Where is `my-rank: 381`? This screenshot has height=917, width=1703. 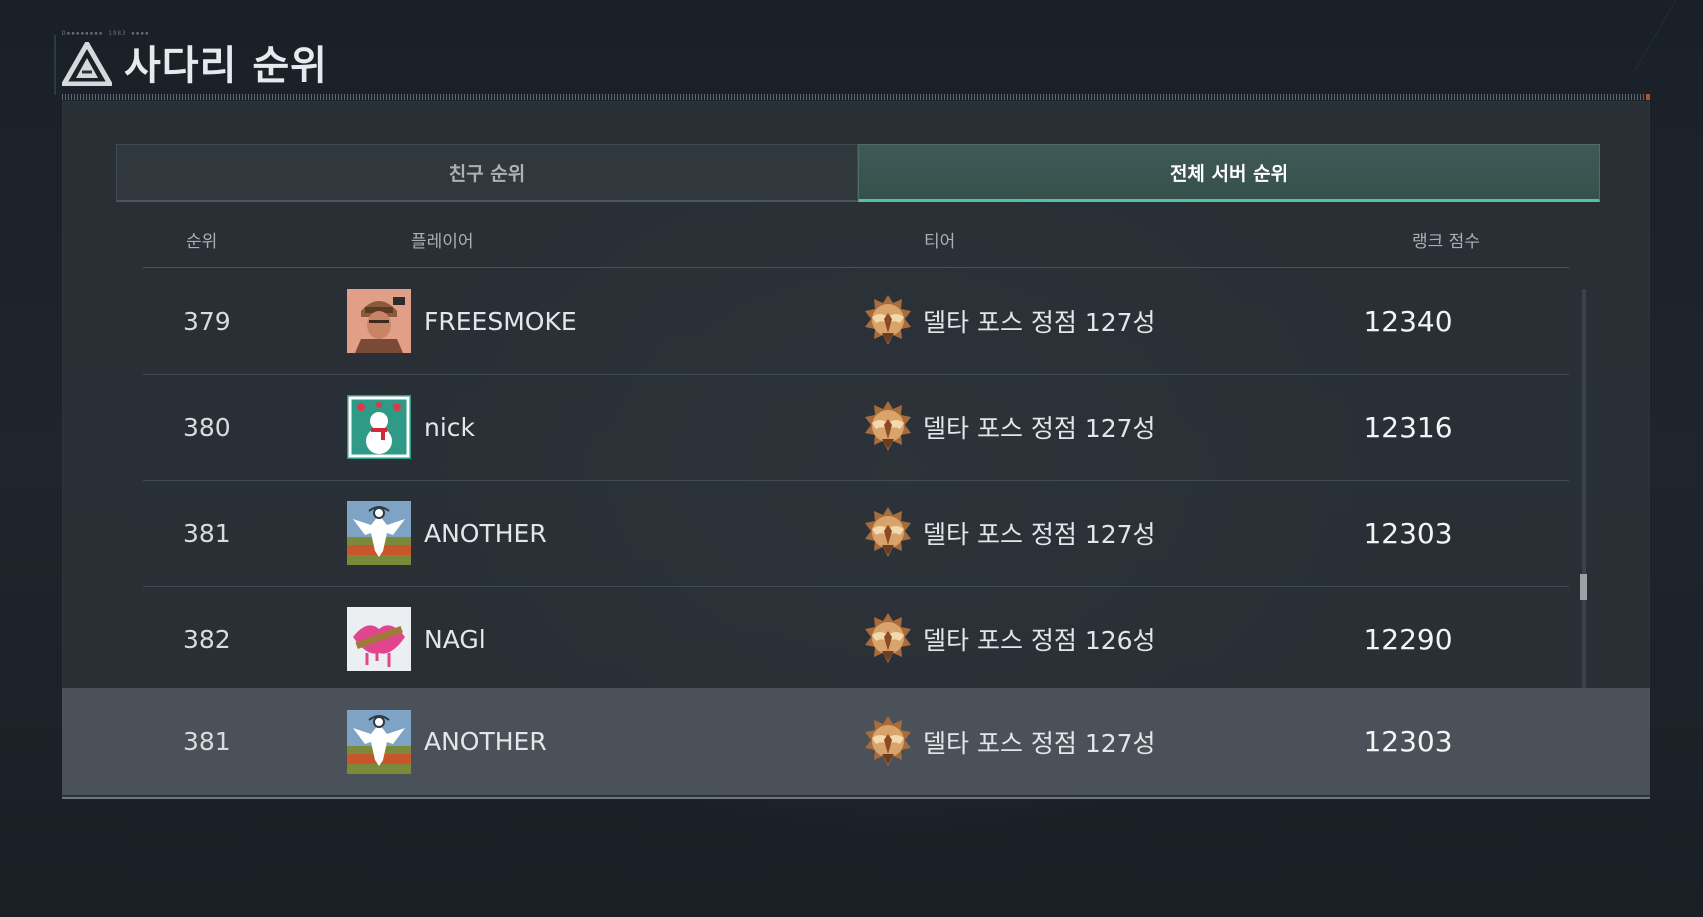 my-rank: 381 is located at coordinates (207, 741).